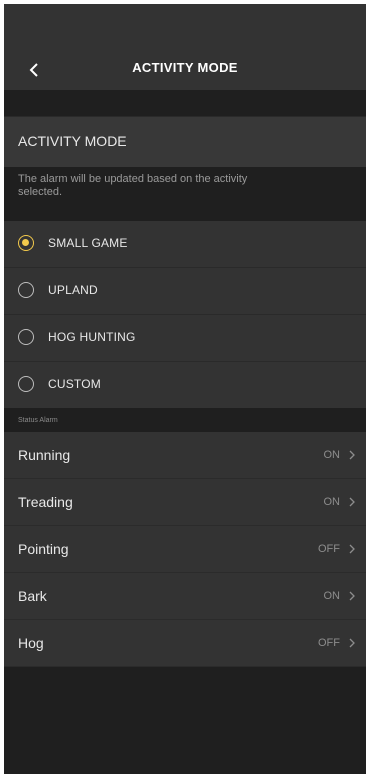 This screenshot has width=370, height=778. What do you see at coordinates (43, 549) in the screenshot?
I see `alarm-label: Pointing` at bounding box center [43, 549].